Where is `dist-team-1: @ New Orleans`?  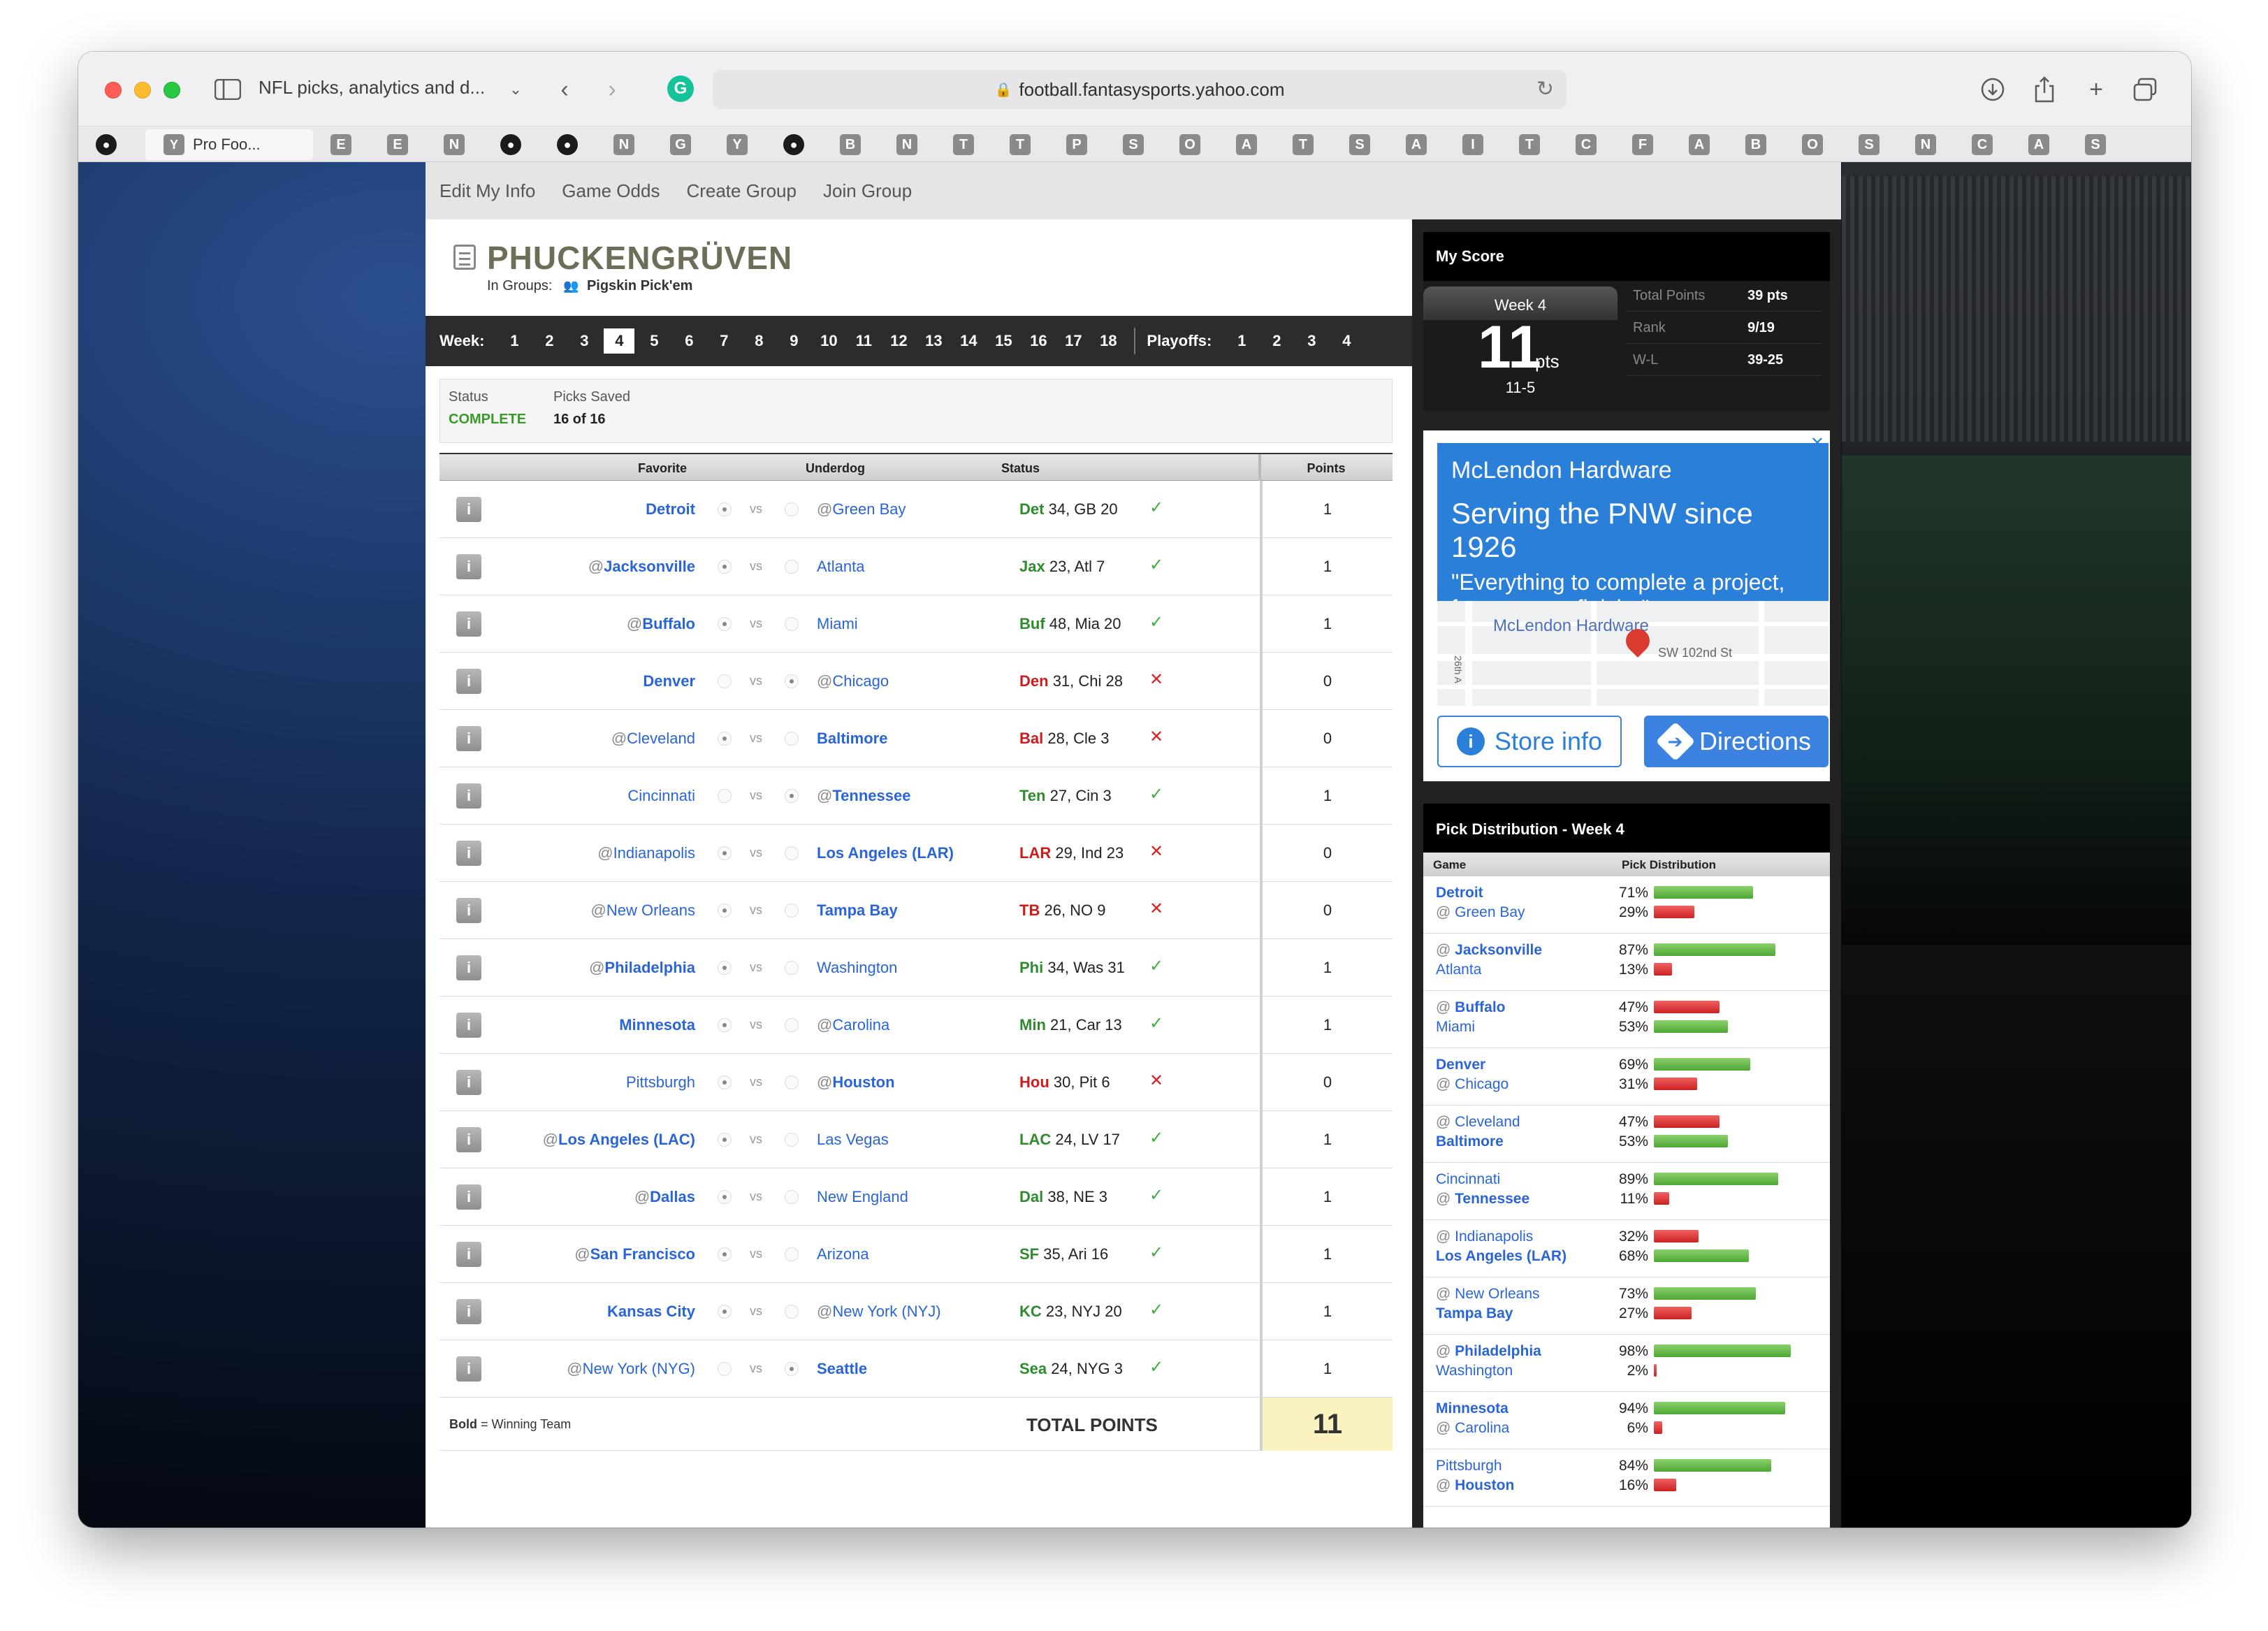 dist-team-1: @ New Orleans is located at coordinates (1488, 1294).